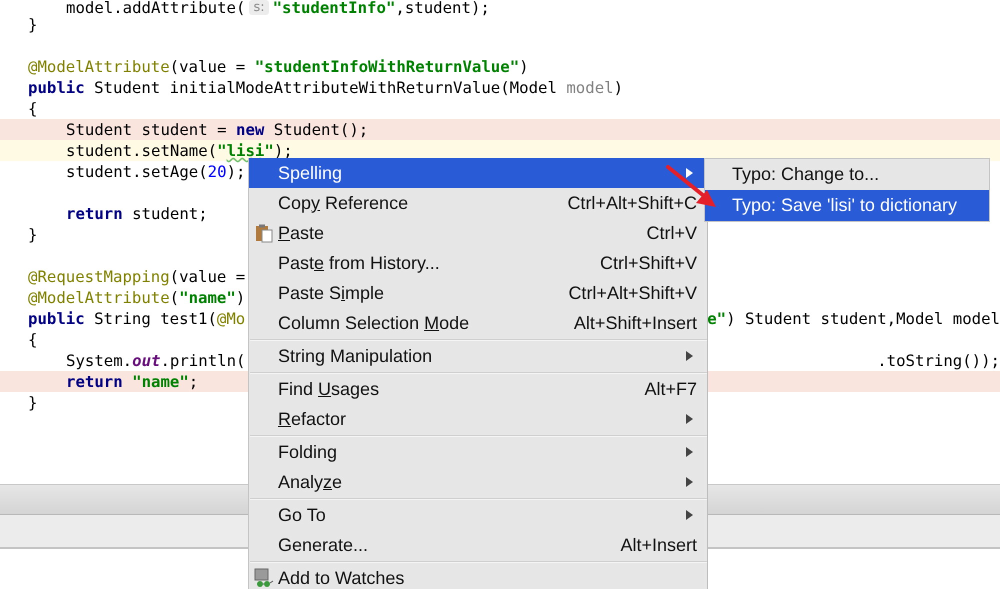 The image size is (1000, 589). What do you see at coordinates (478, 545) in the screenshot?
I see `menu-item: Generate... Alt+Insert` at bounding box center [478, 545].